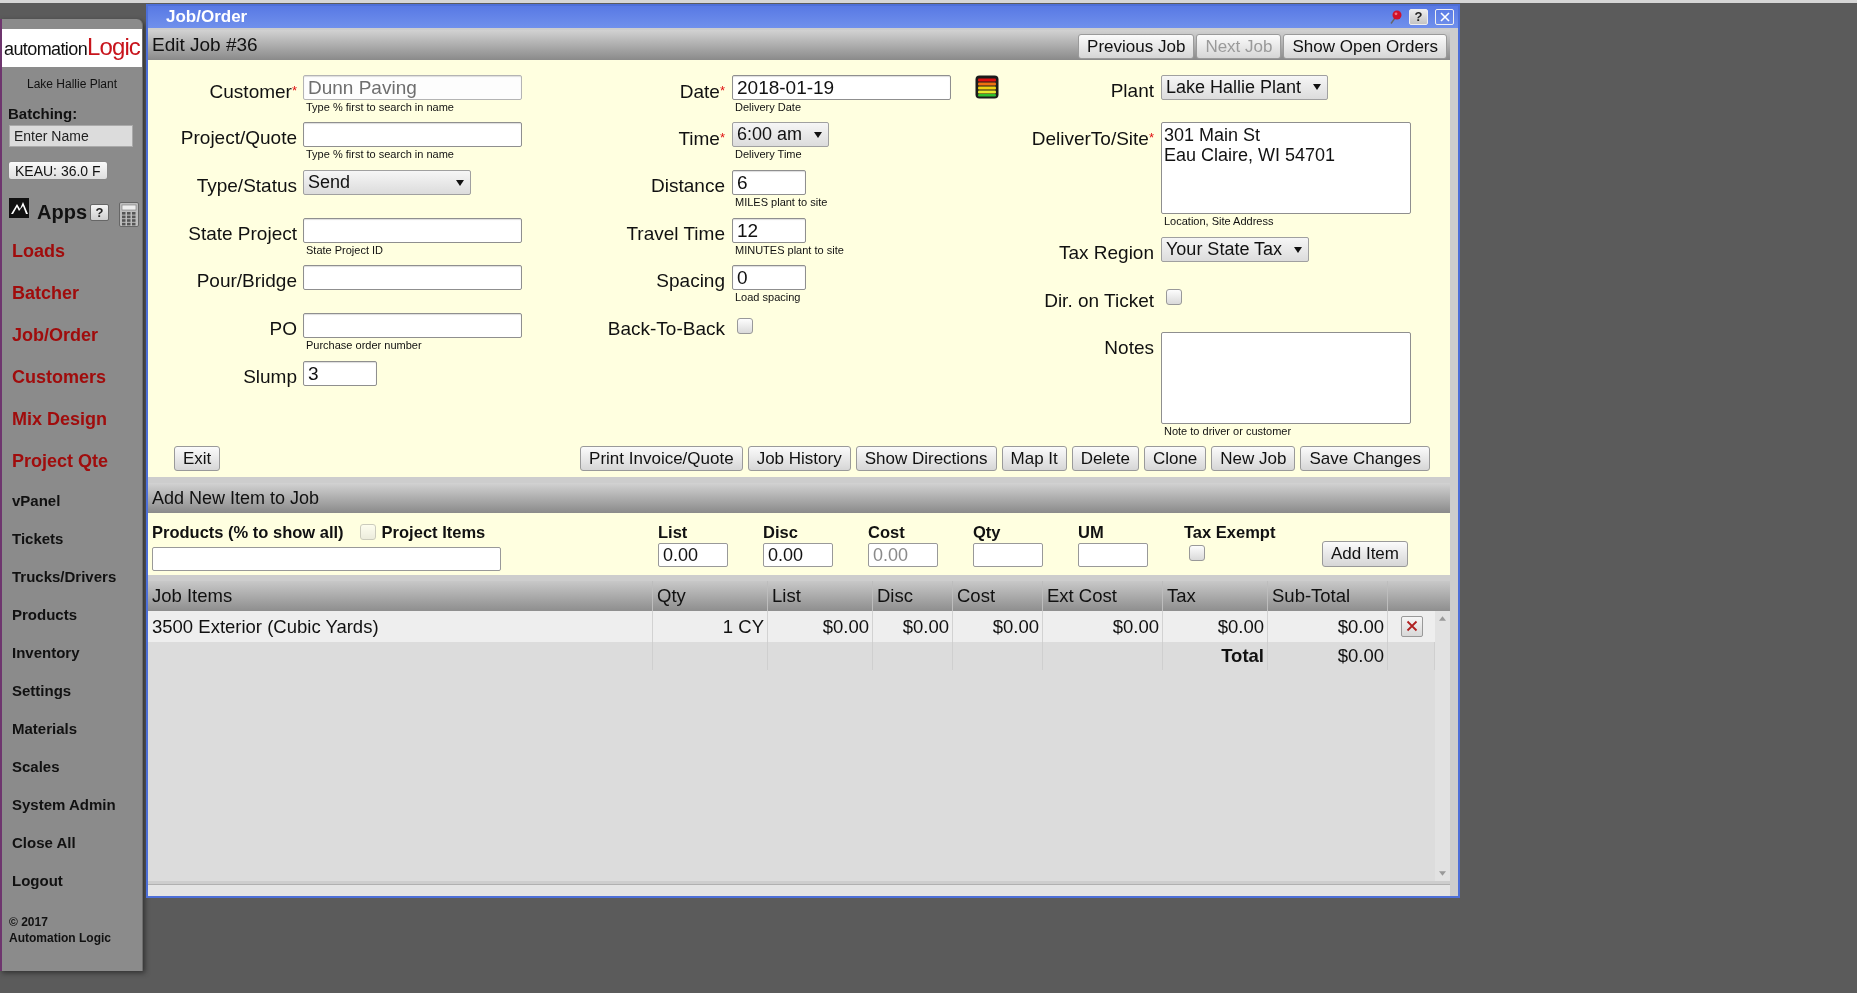  I want to click on close-button, so click(1444, 16).